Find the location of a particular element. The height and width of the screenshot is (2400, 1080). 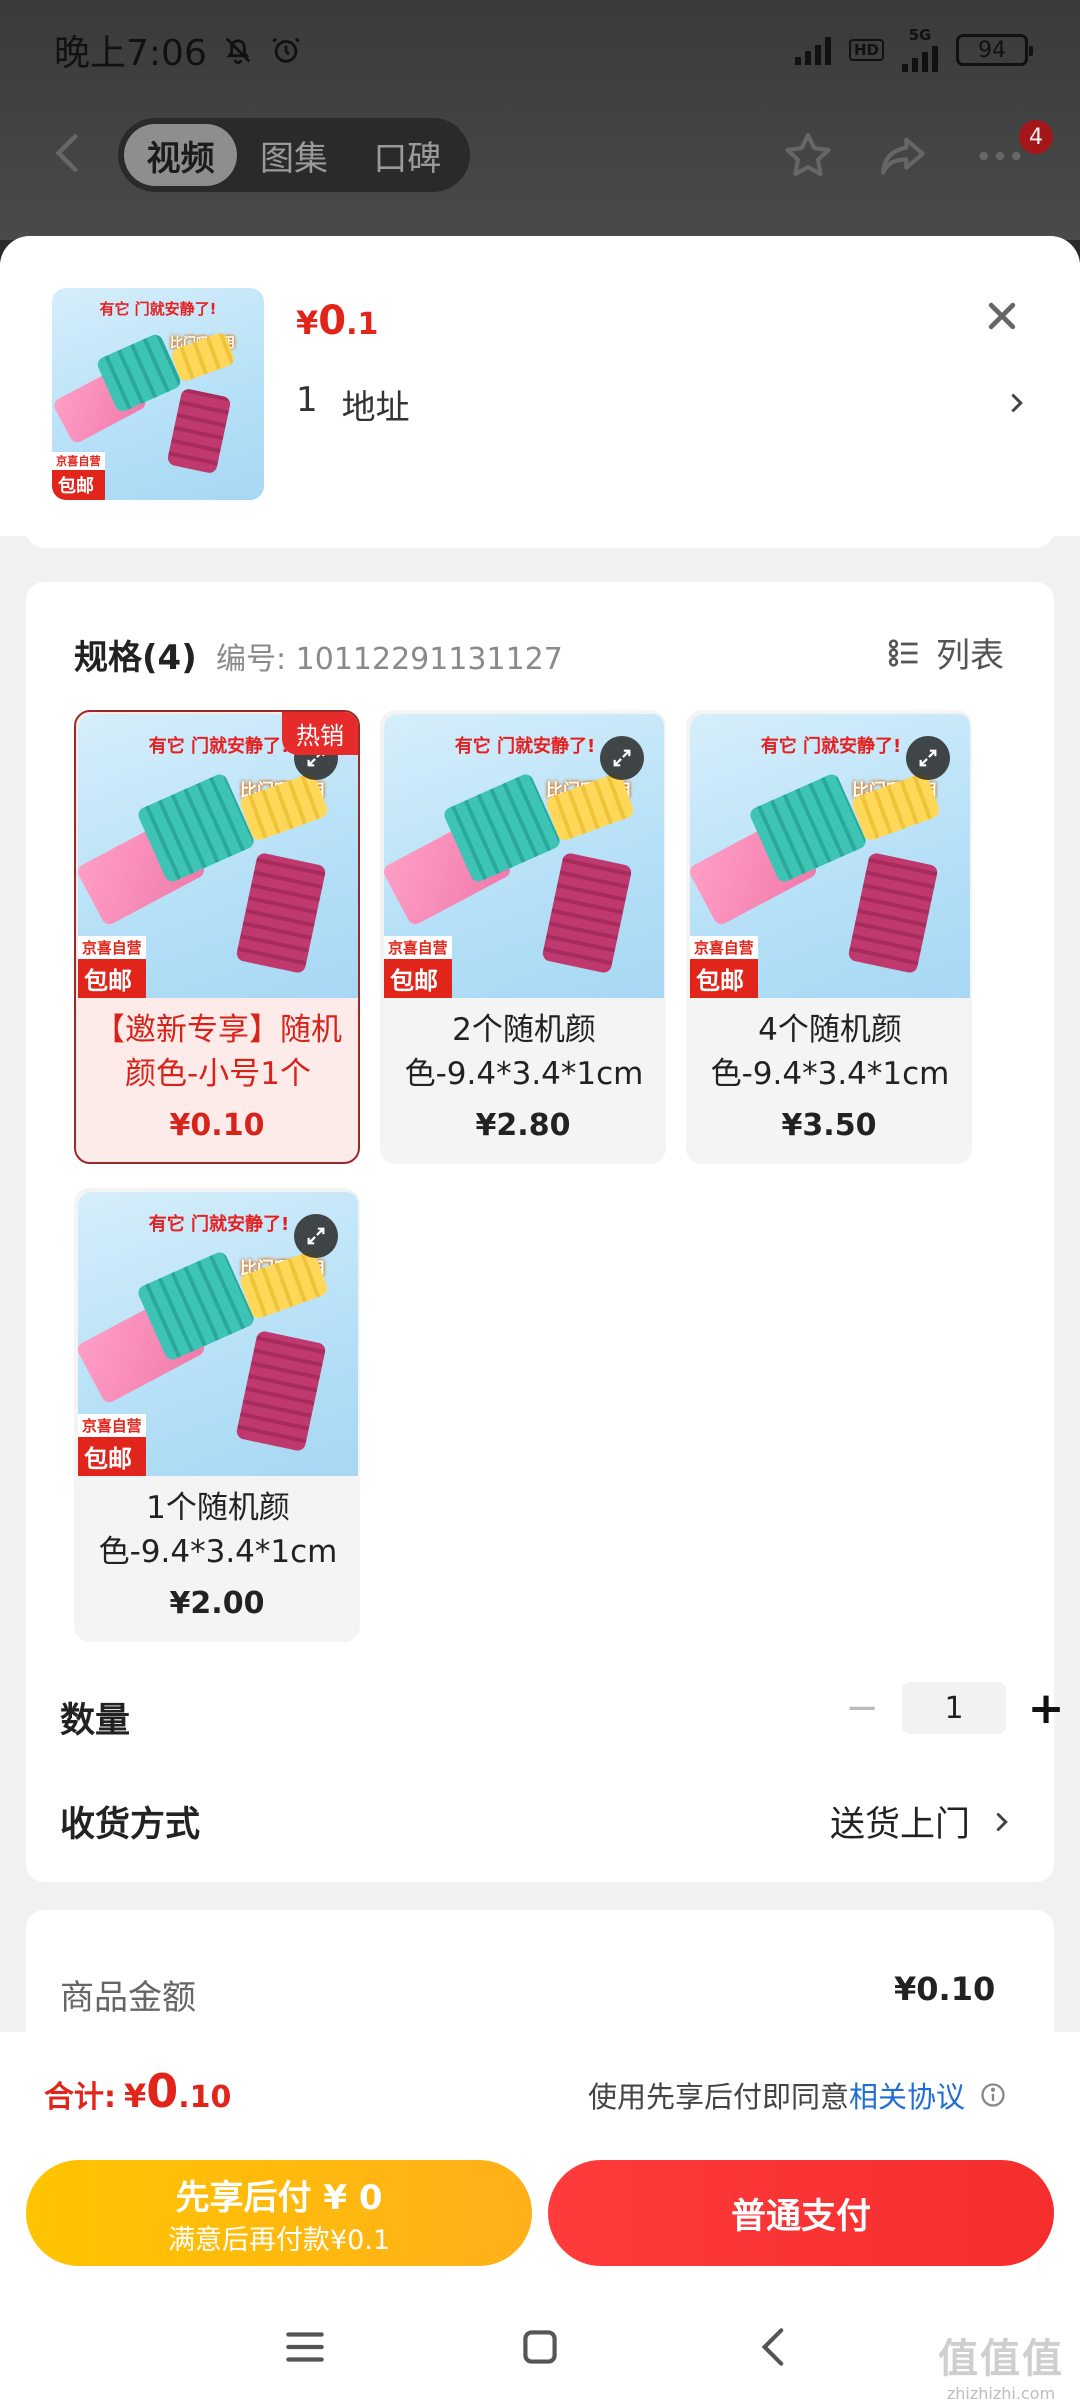

shipping-method: 送货上门 is located at coordinates (921, 1821).